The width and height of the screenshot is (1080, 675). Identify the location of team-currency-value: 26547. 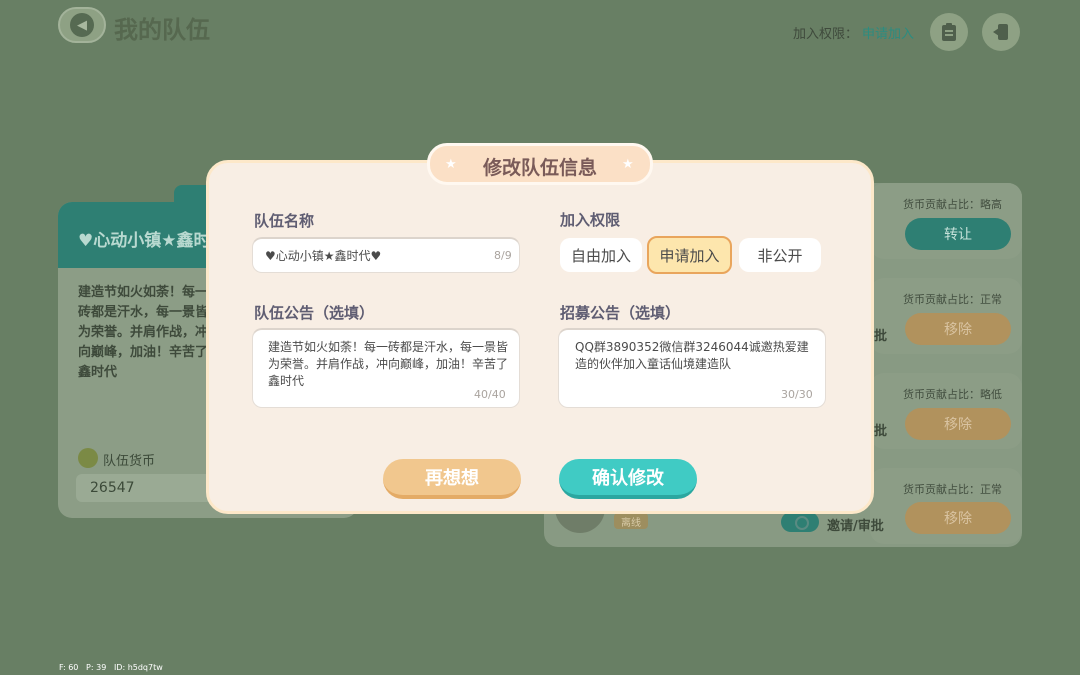
(112, 488).